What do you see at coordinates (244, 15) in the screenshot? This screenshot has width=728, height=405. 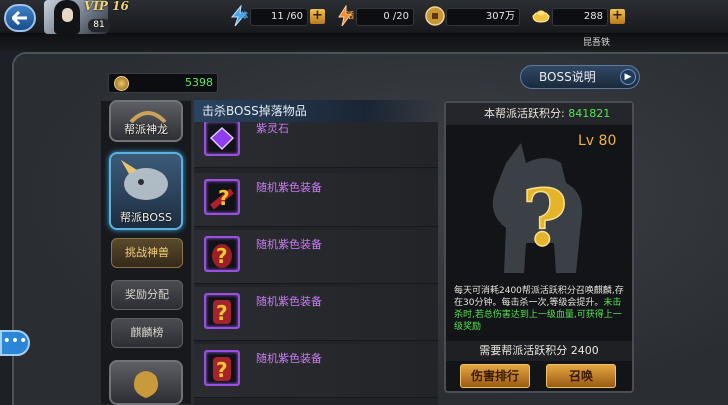 I see `stamina-label: 体` at bounding box center [244, 15].